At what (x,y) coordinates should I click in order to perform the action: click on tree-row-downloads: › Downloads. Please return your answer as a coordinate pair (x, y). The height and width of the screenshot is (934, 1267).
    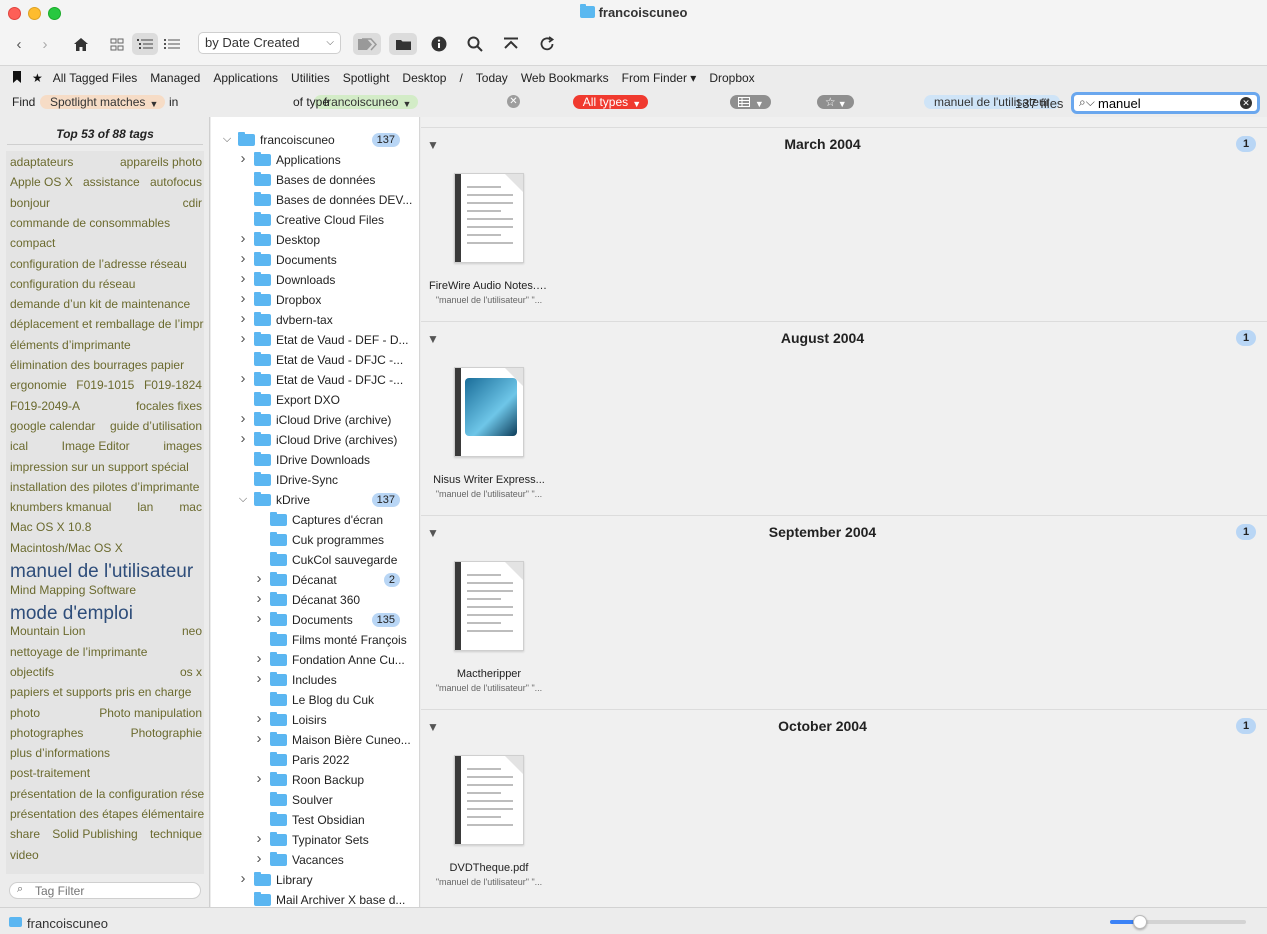
    Looking at the image, I should click on (315, 280).